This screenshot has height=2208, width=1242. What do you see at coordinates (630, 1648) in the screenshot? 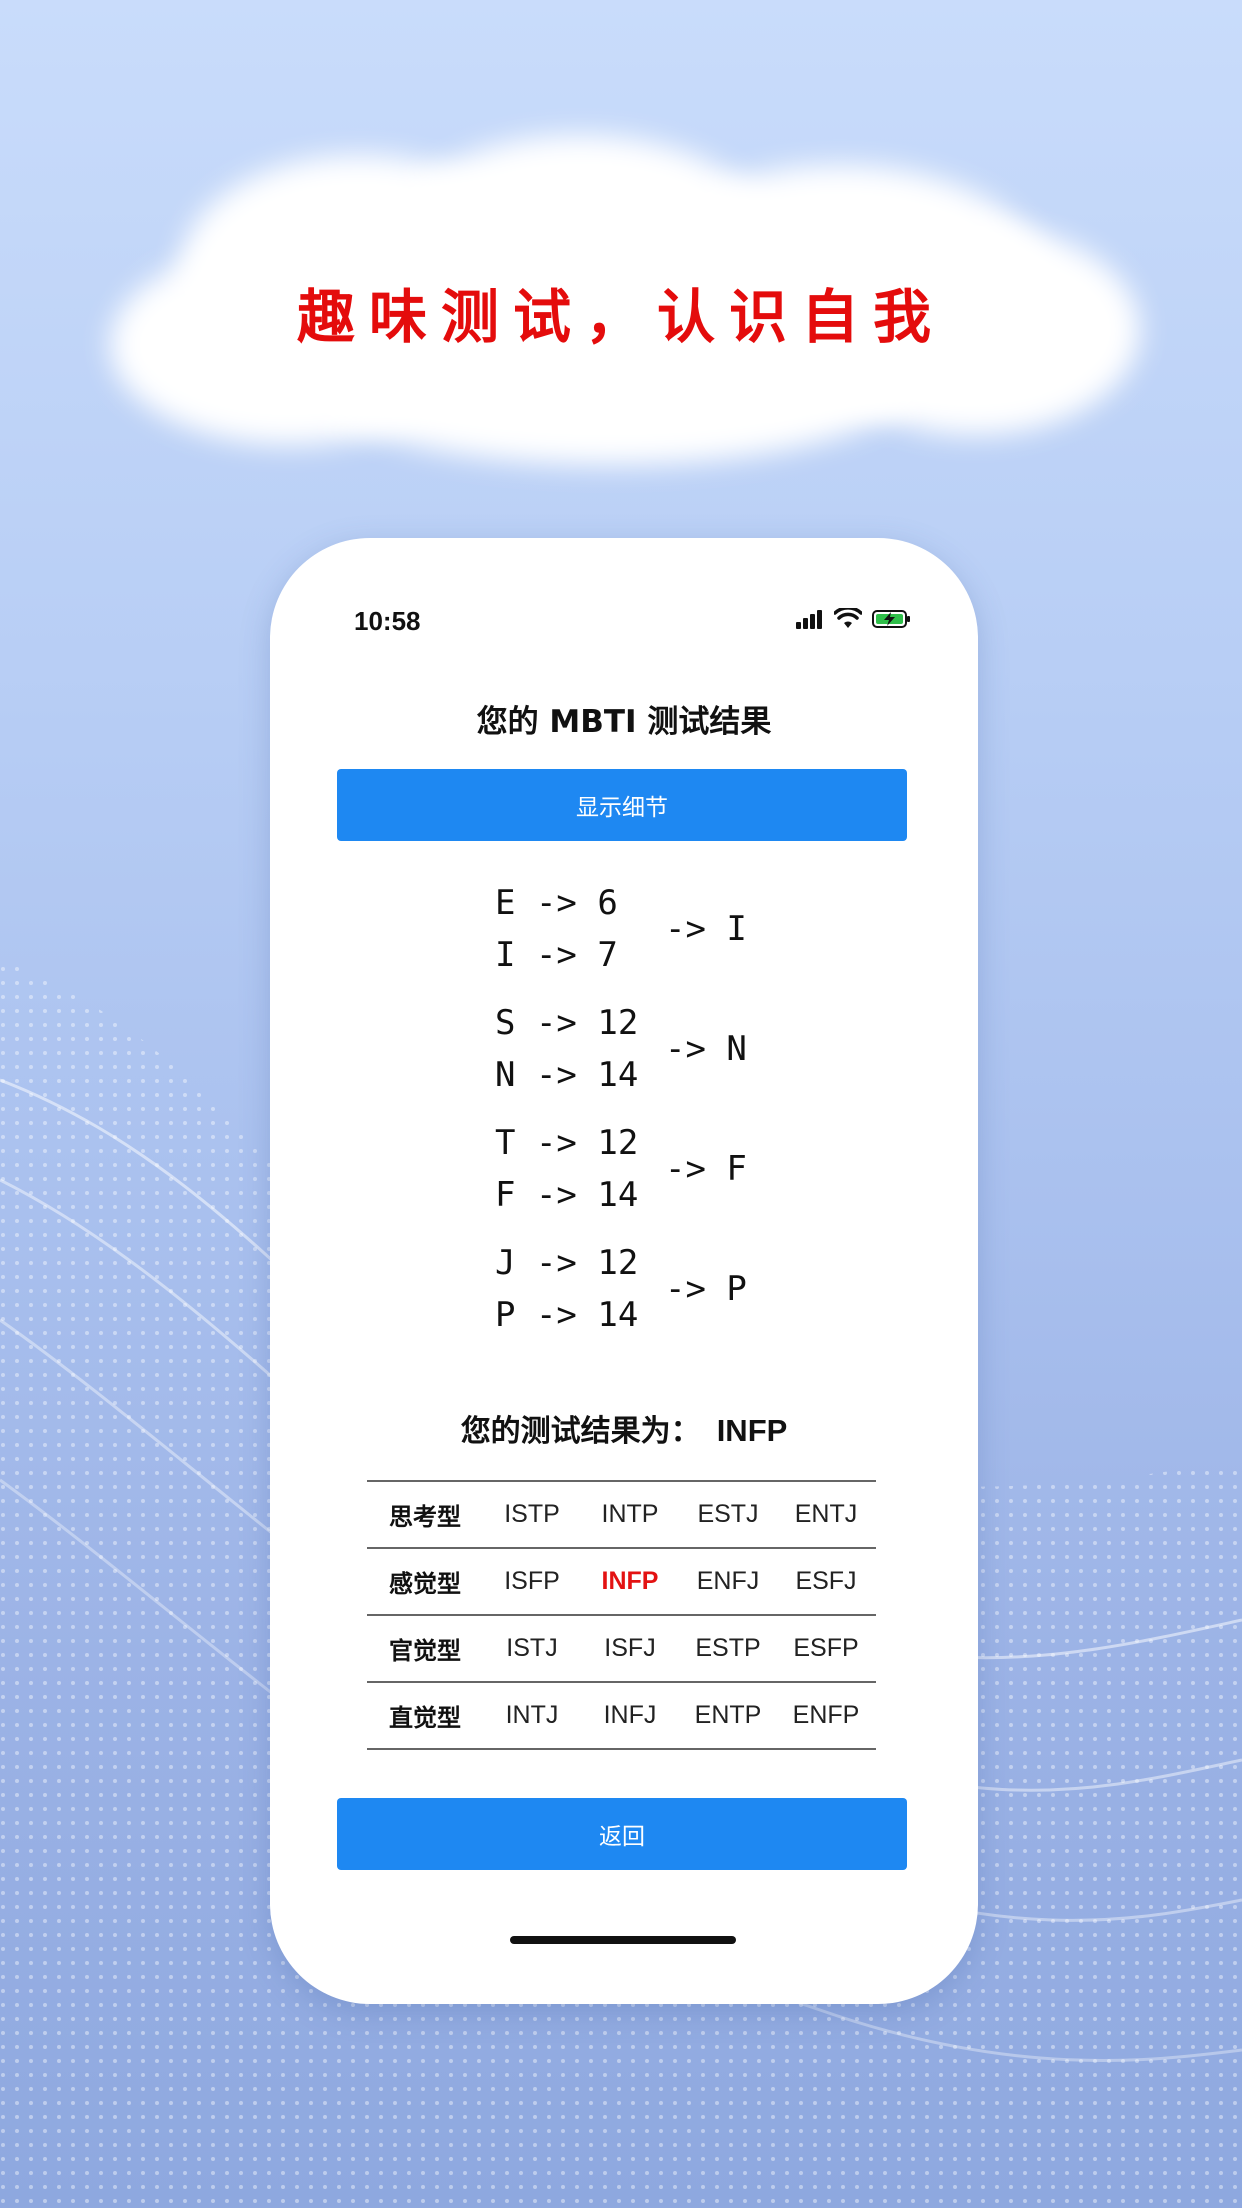
I see `type-cell: ISFJ` at bounding box center [630, 1648].